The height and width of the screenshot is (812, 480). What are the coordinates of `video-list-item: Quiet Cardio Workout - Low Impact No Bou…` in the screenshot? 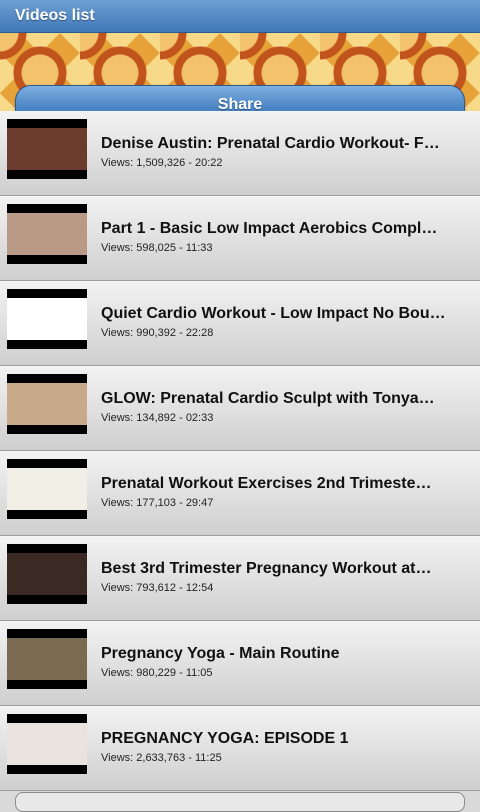 It's located at (240, 323).